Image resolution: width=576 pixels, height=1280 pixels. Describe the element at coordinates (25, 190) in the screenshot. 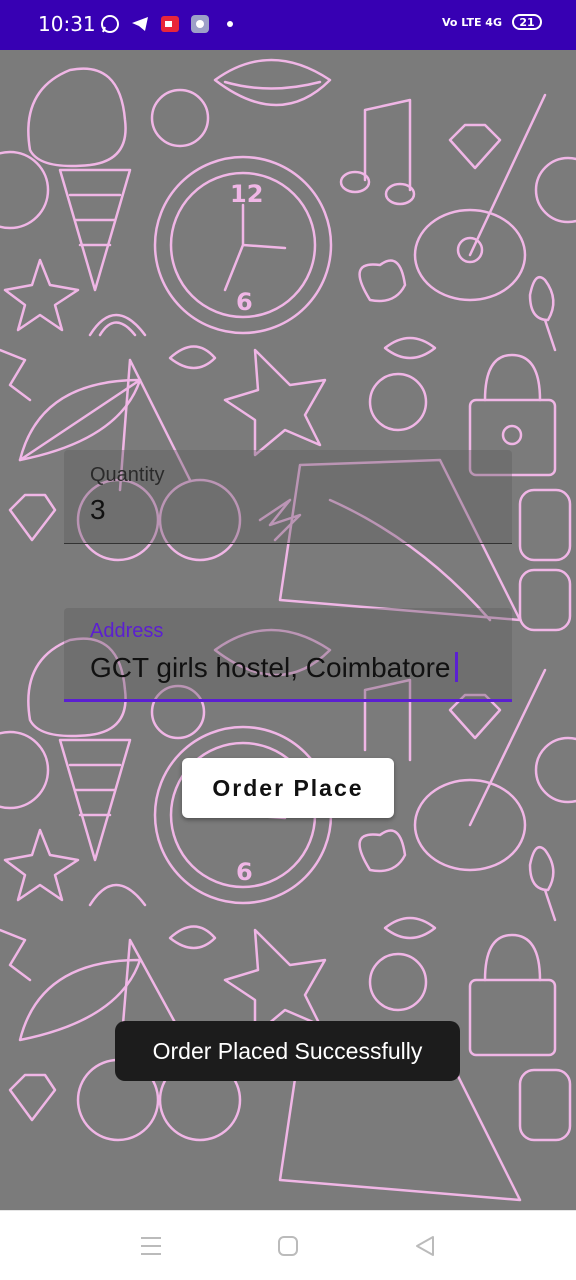

I see `orange-doodle` at that location.